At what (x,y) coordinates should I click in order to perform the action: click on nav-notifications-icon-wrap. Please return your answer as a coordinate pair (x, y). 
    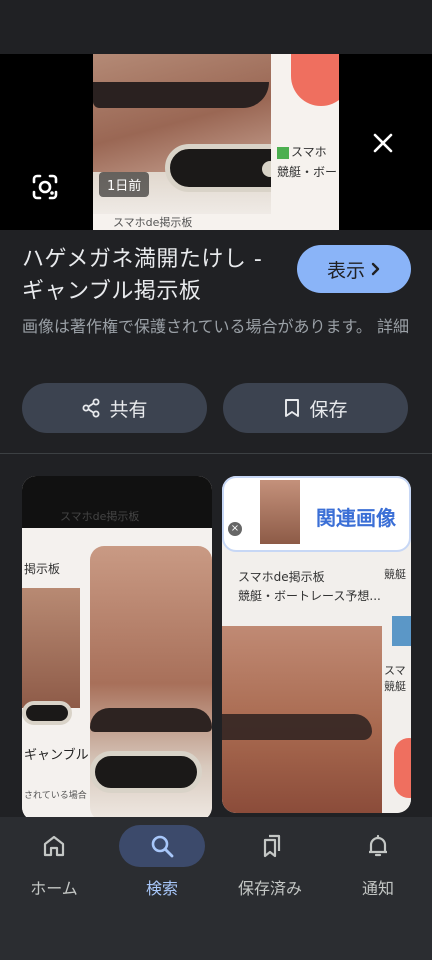
    Looking at the image, I should click on (378, 846).